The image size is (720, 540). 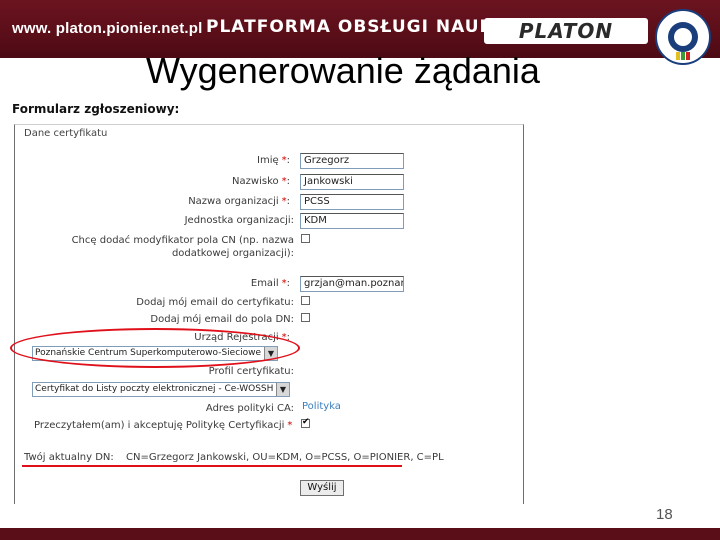 What do you see at coordinates (239, 220) in the screenshot?
I see `org-unit-label: Jednostka organizacji:` at bounding box center [239, 220].